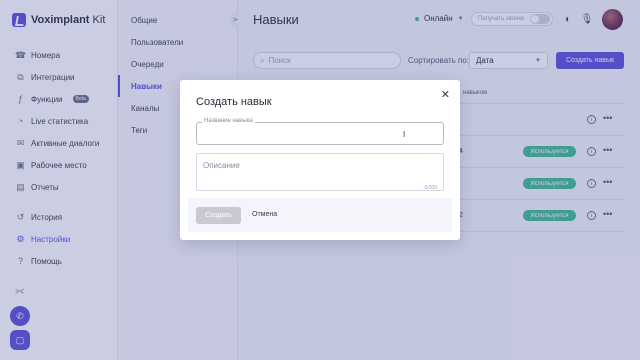 This screenshot has width=640, height=360. Describe the element at coordinates (264, 214) in the screenshot. I see `cancel-button: Отмена` at that location.